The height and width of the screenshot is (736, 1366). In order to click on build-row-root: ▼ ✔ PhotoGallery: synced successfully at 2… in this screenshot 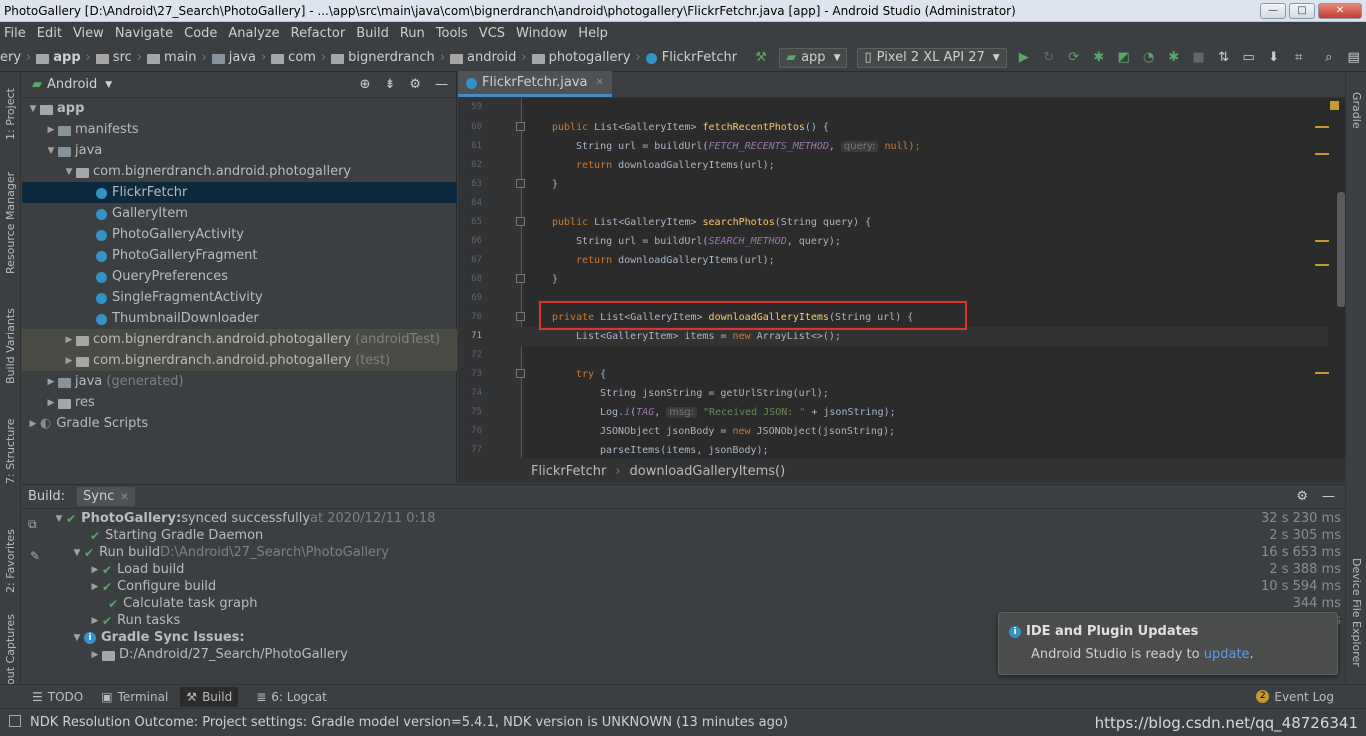, I will do `click(683, 518)`.